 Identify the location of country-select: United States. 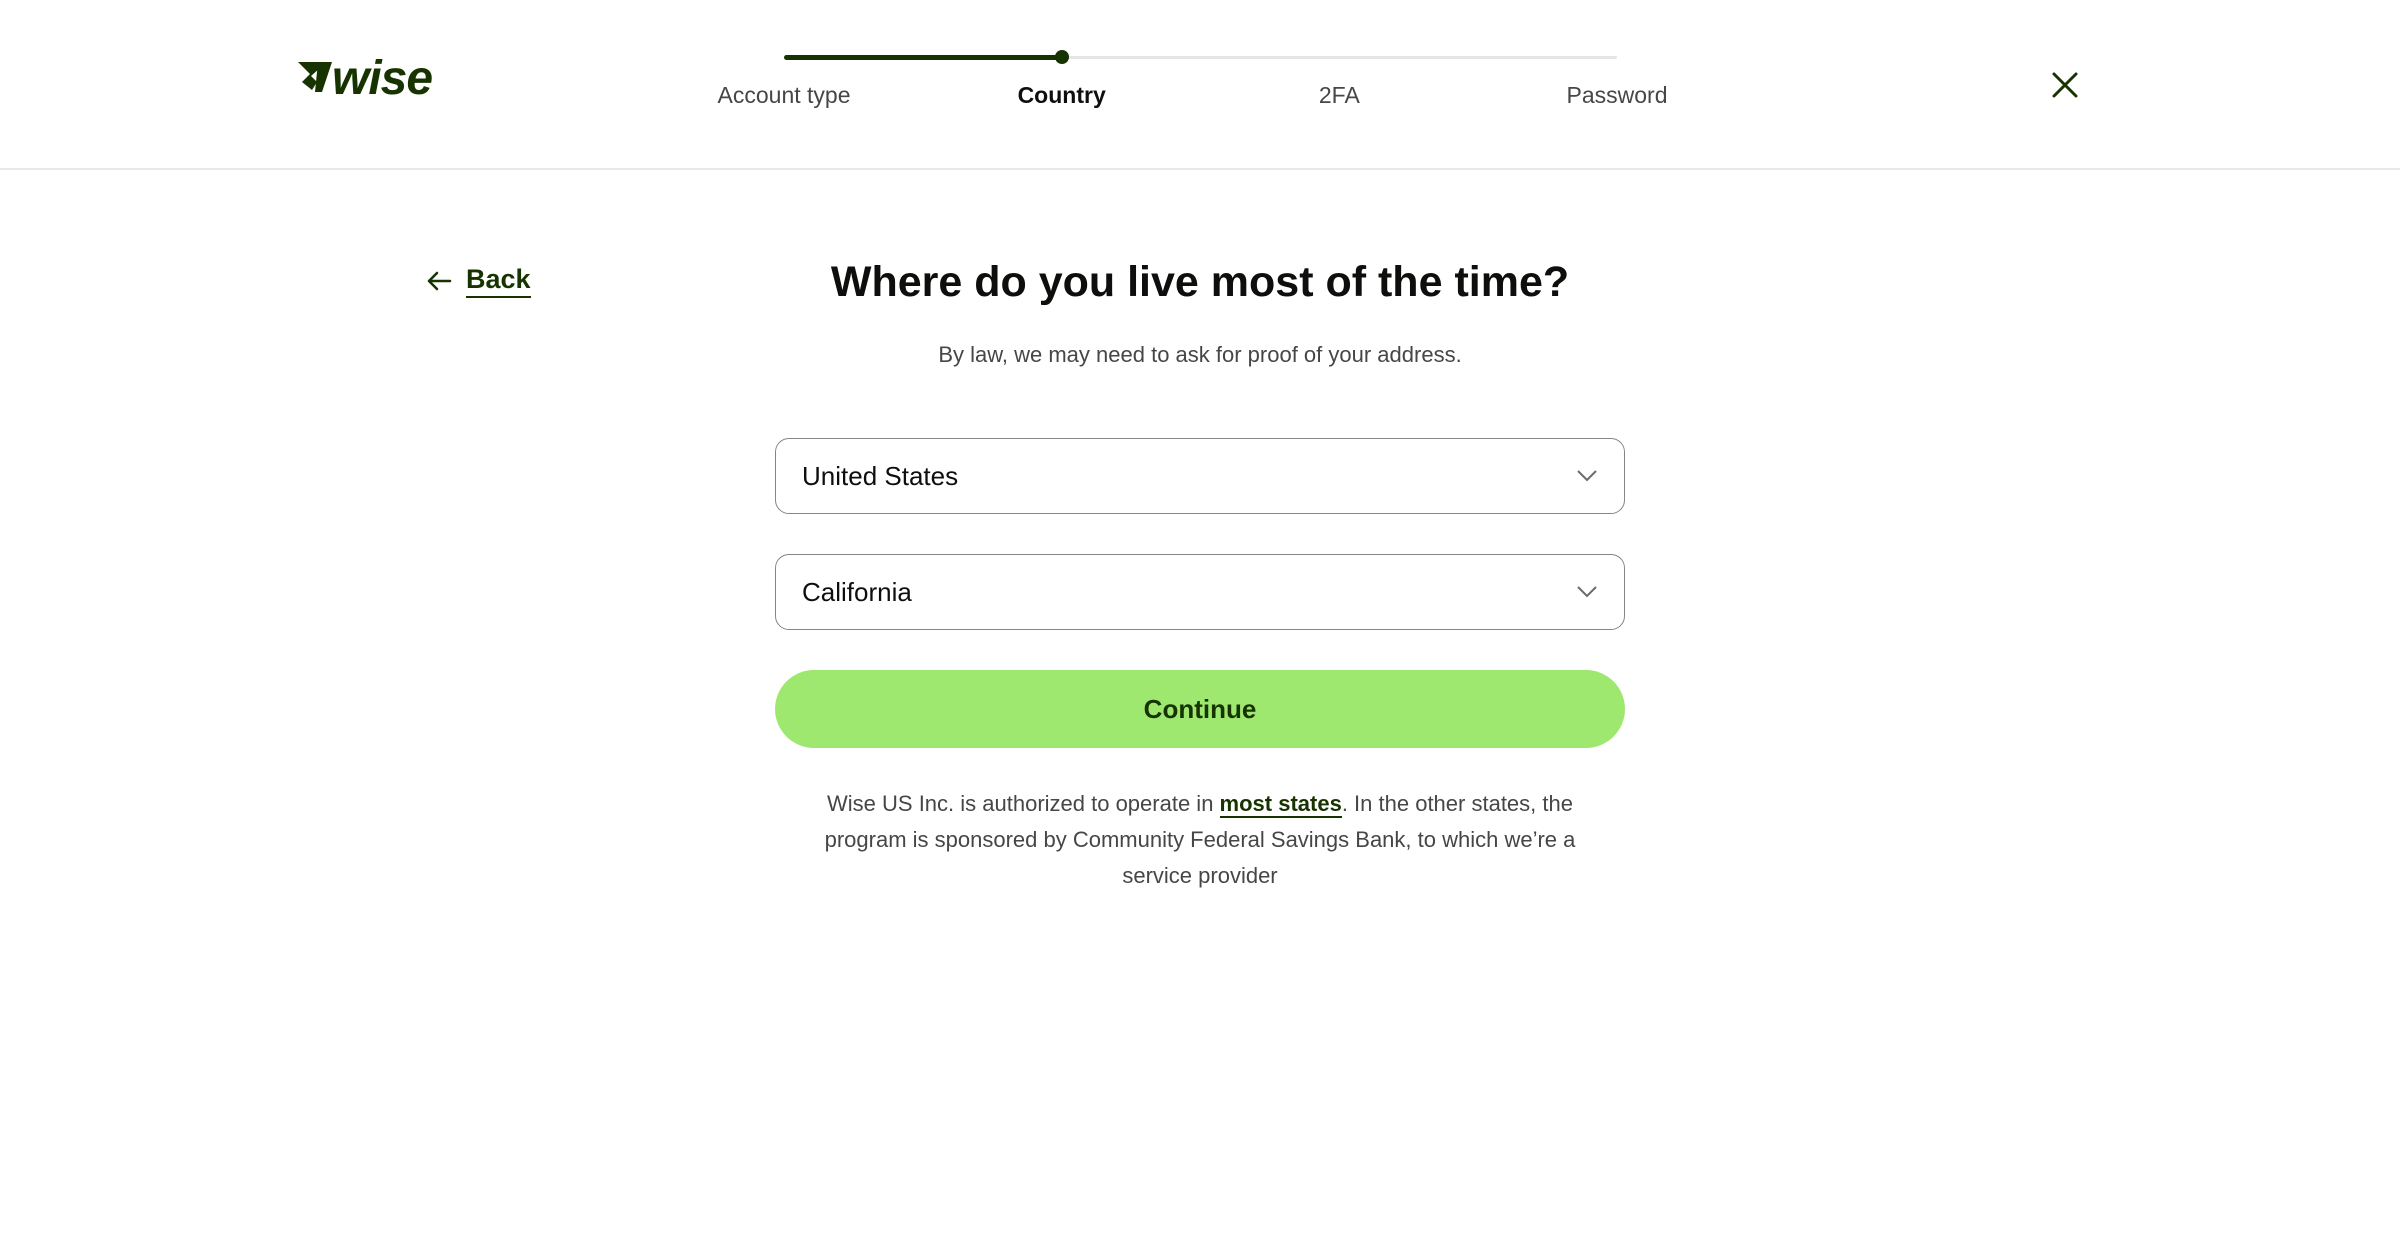
(1200, 476).